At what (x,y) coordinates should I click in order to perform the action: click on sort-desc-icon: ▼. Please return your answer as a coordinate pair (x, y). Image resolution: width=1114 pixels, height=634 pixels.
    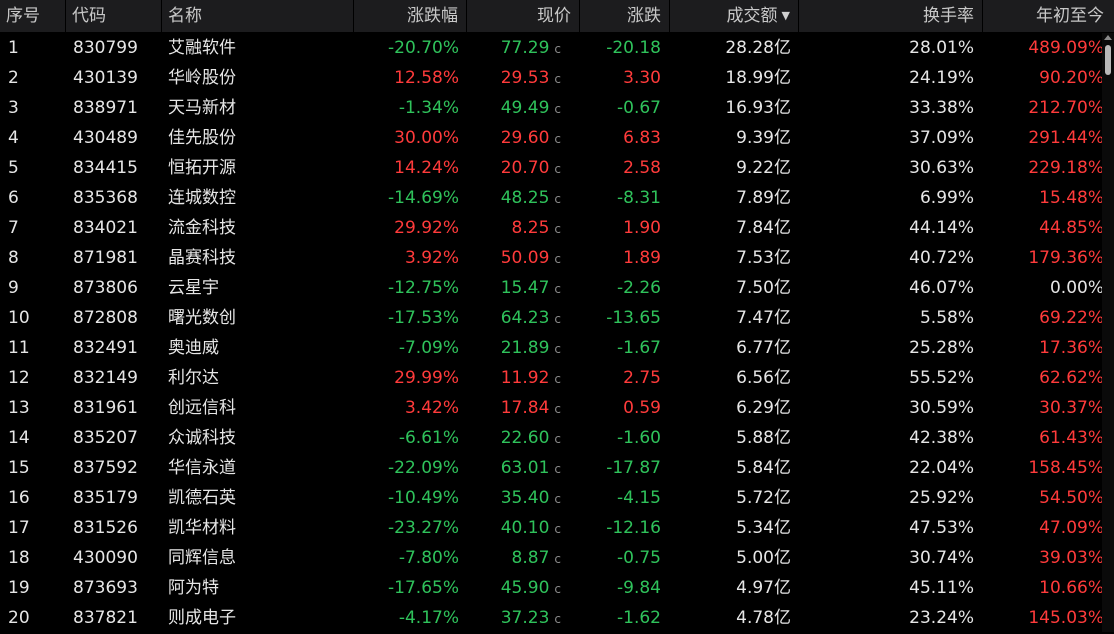
    Looking at the image, I should click on (786, 16).